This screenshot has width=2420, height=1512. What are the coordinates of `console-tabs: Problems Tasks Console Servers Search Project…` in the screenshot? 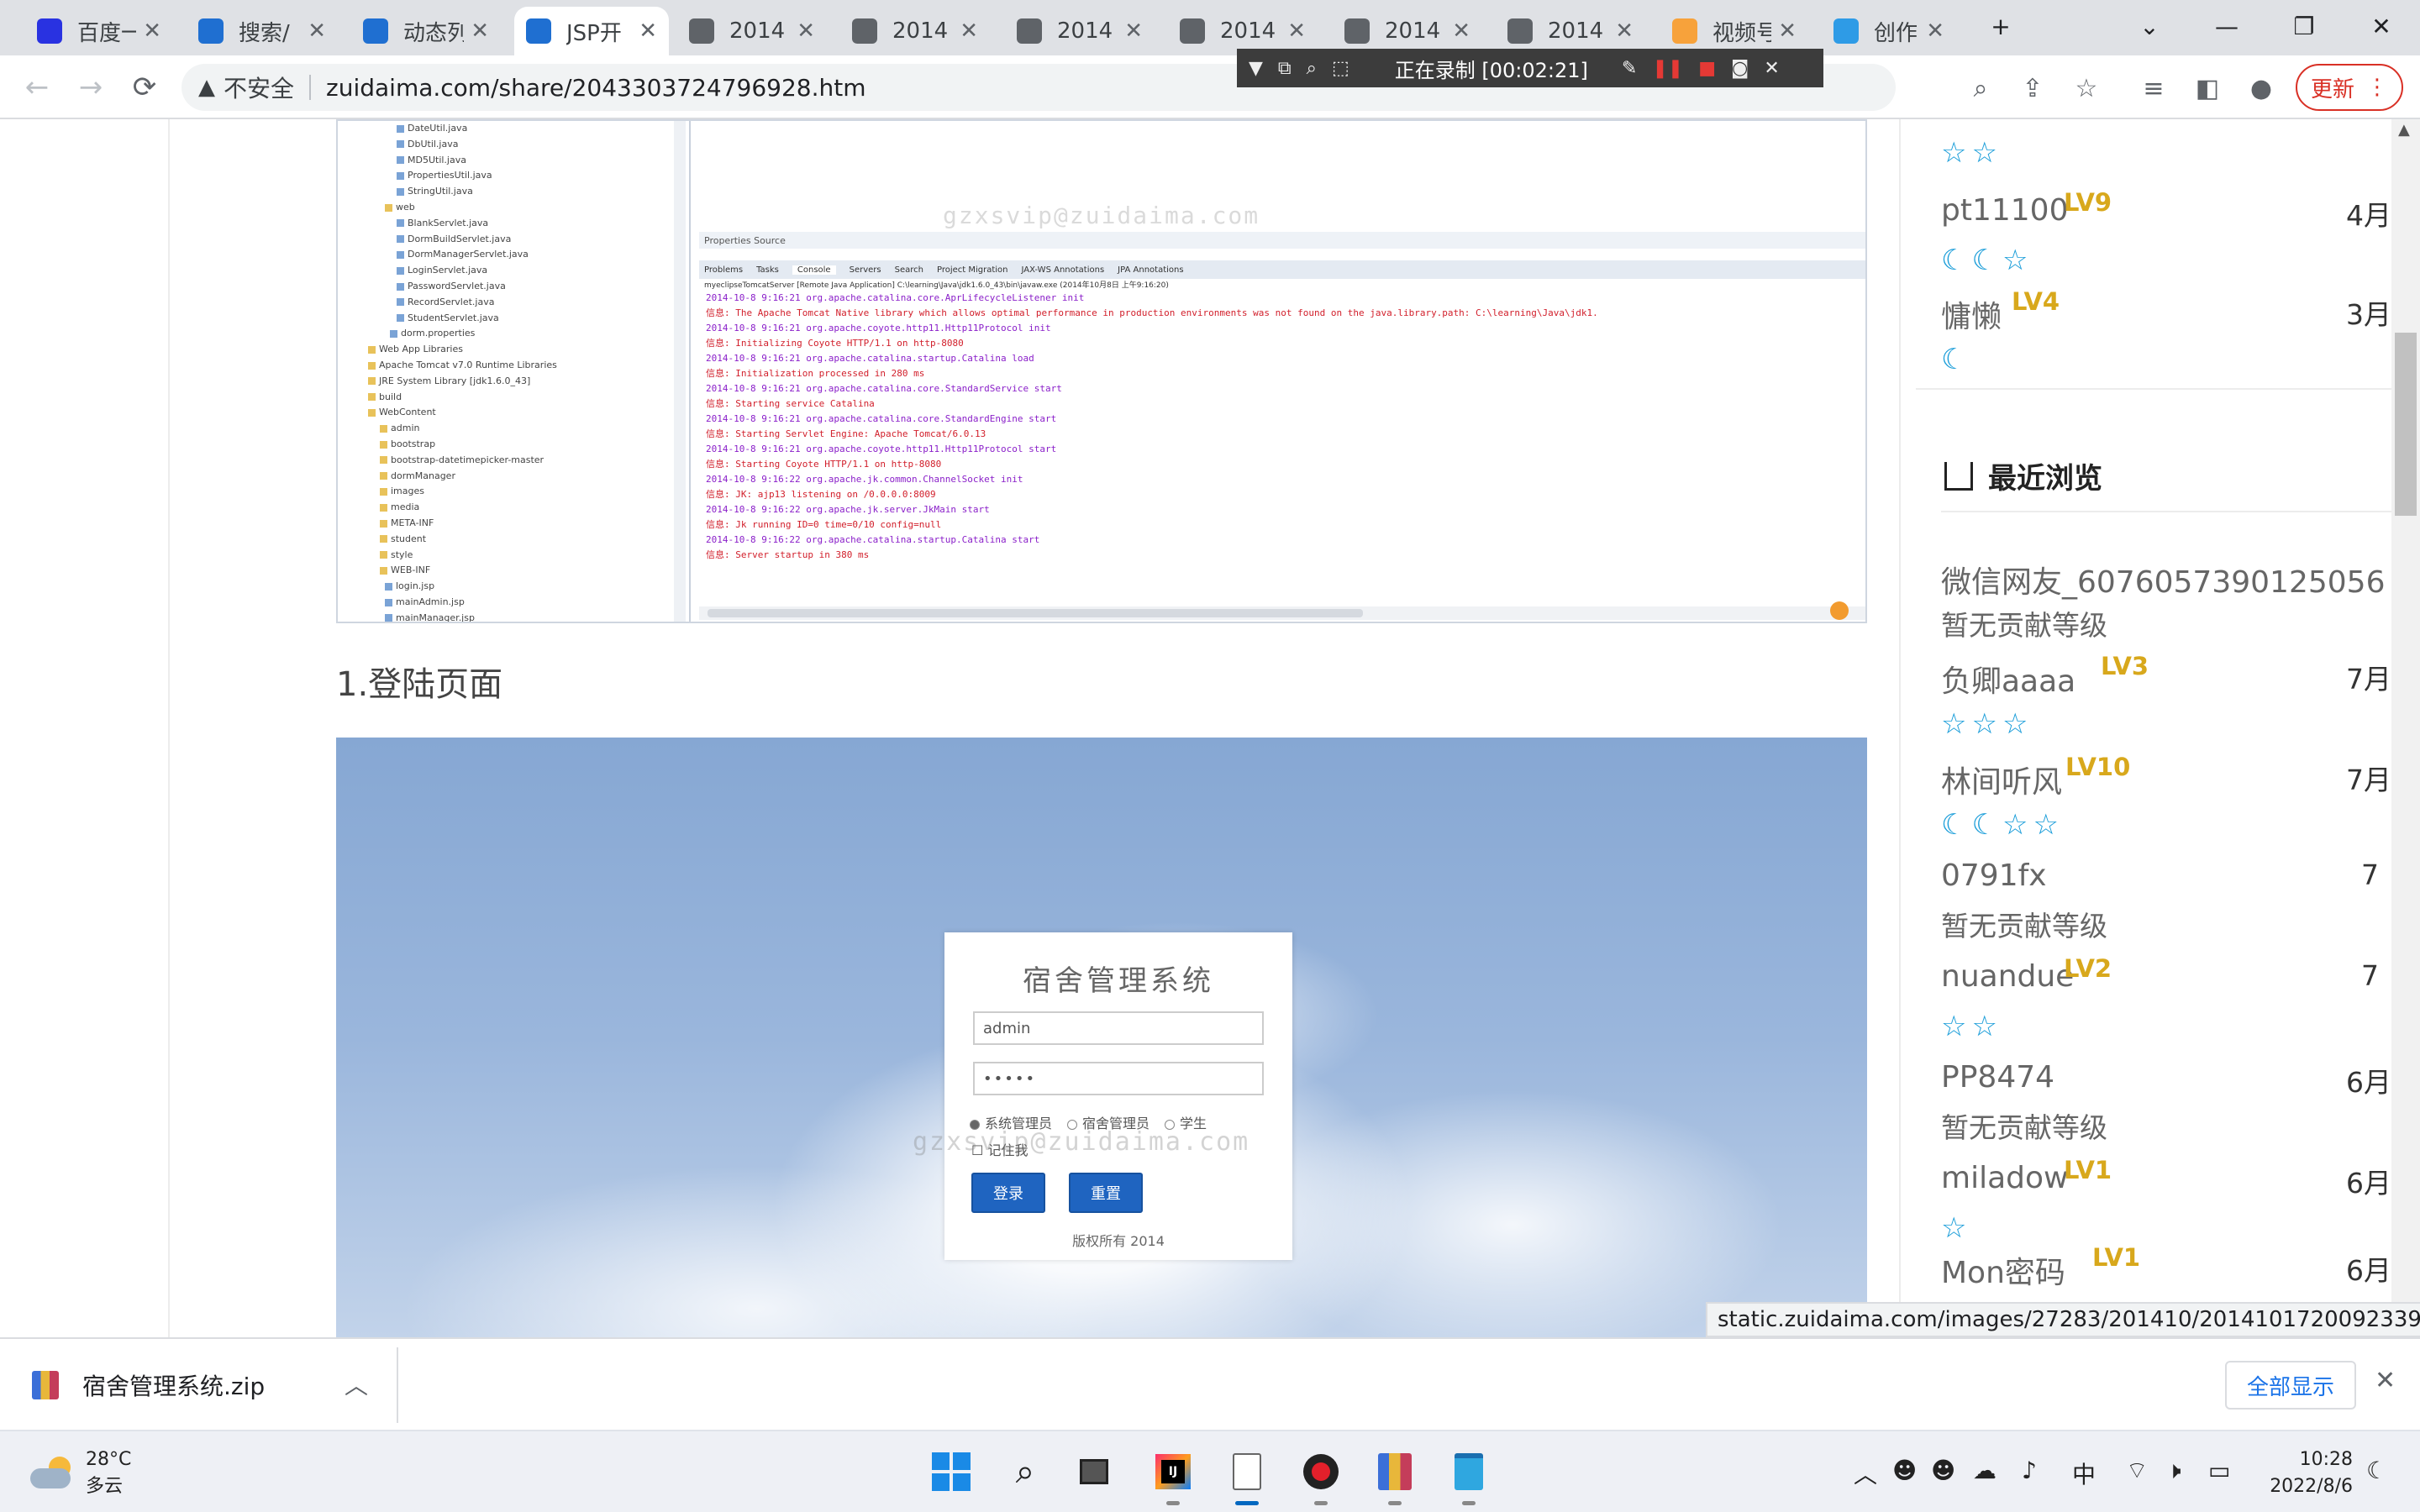 It's located at (1282, 269).